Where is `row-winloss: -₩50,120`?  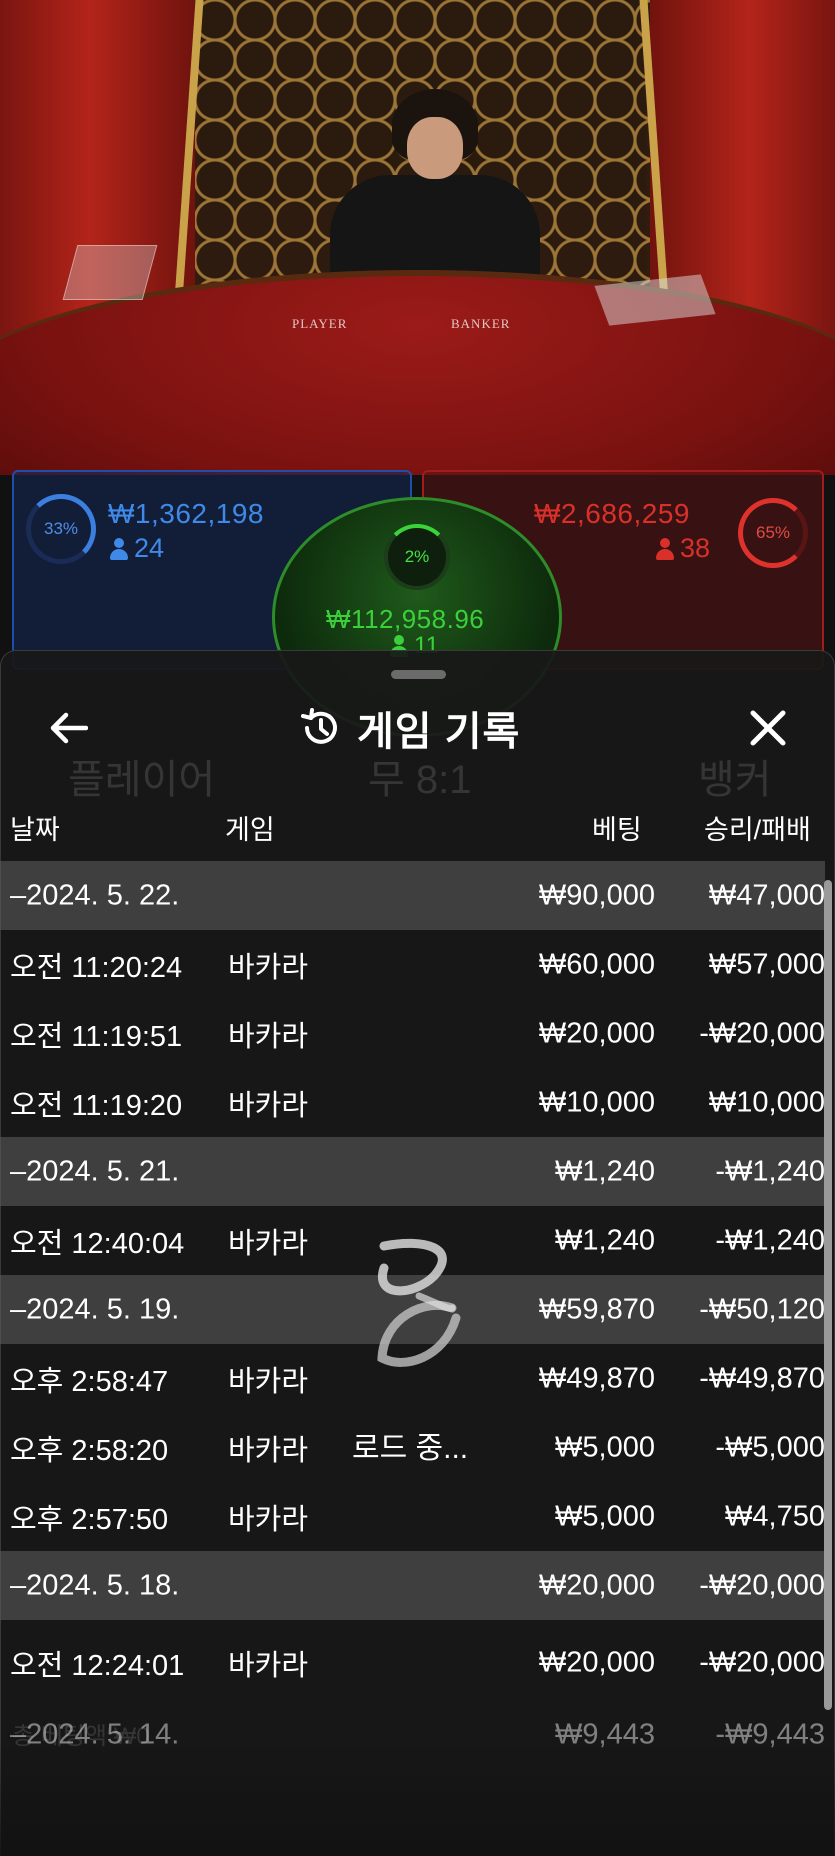
row-winloss: -₩50,120 is located at coordinates (762, 1309).